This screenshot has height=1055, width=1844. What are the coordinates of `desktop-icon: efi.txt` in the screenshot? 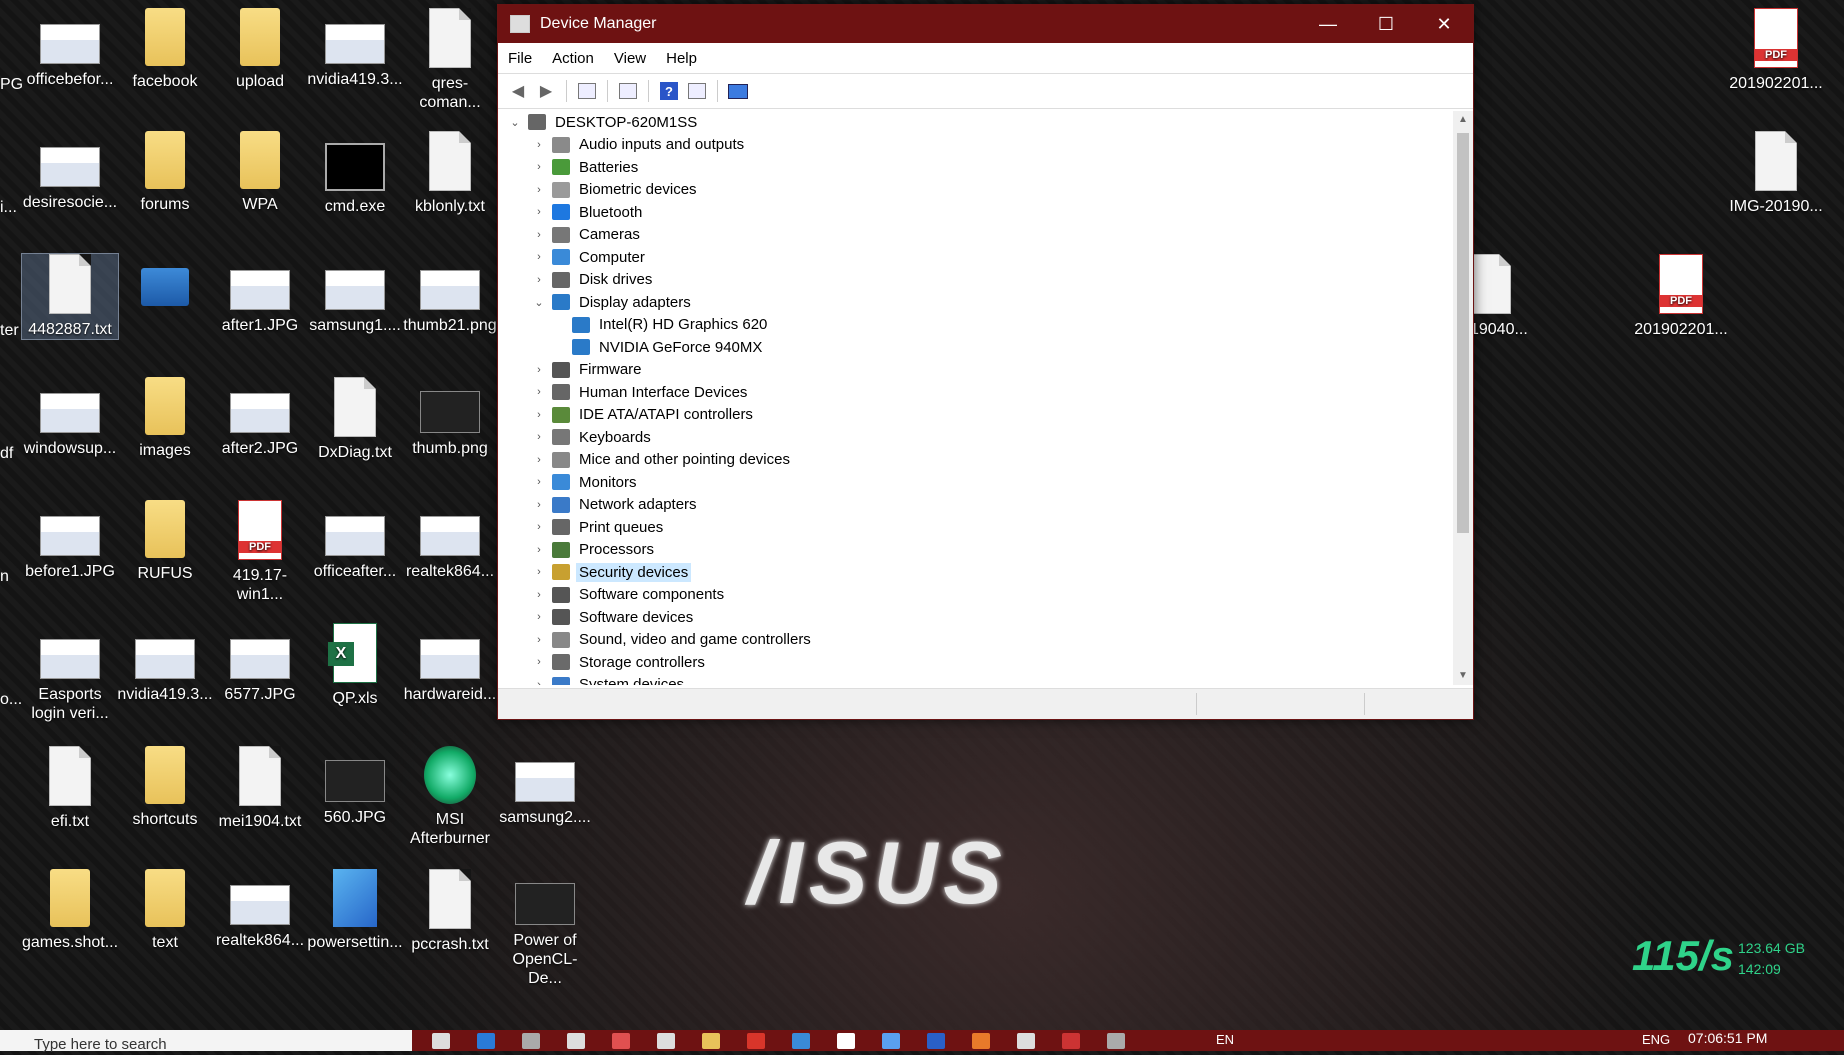 It's located at (70, 788).